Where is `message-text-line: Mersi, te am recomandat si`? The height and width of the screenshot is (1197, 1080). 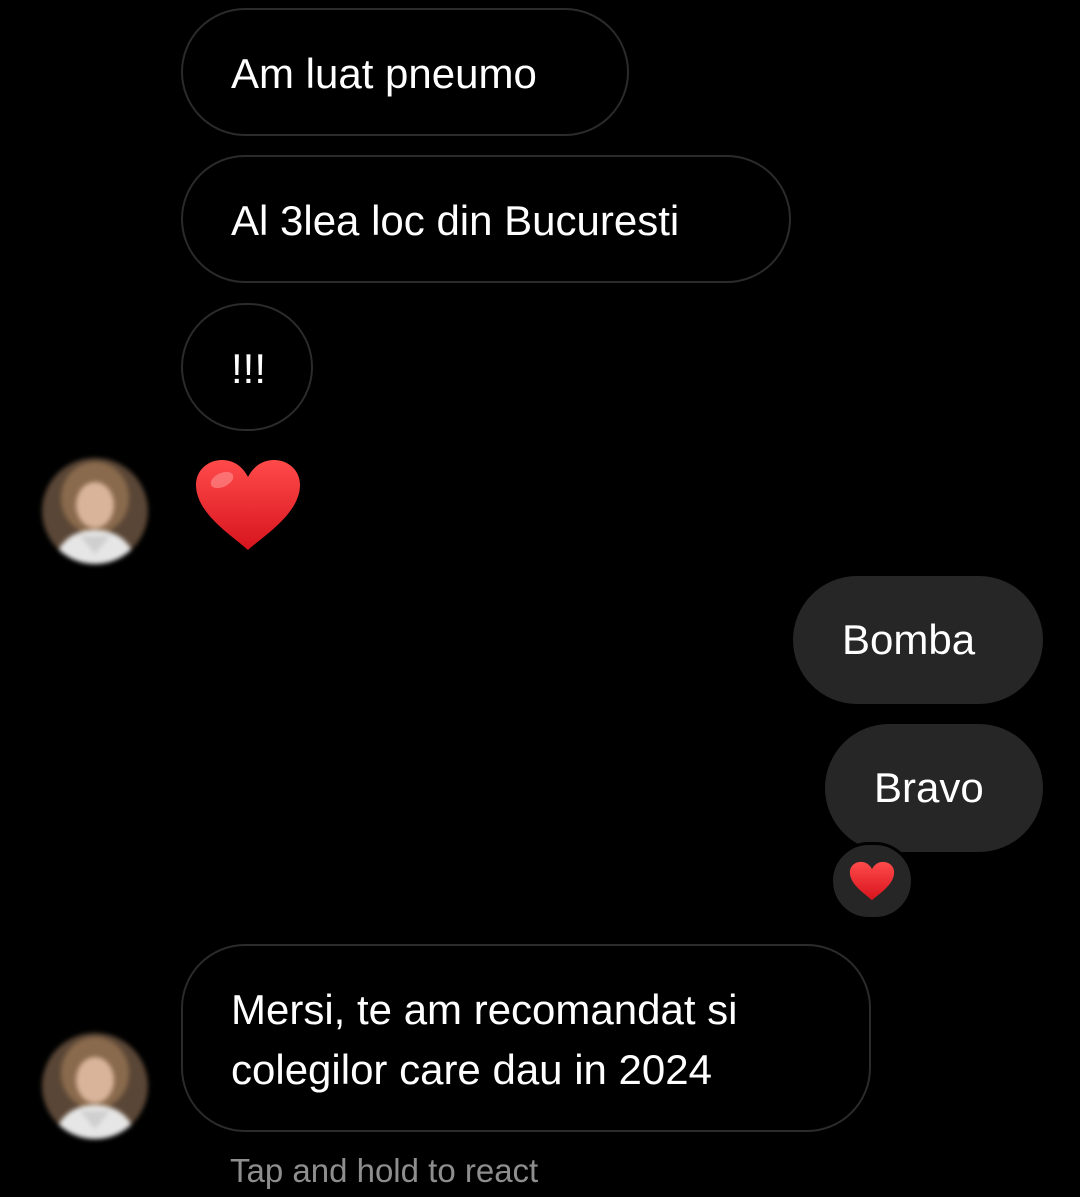
message-text-line: Mersi, te am recomandat si is located at coordinates (484, 1009).